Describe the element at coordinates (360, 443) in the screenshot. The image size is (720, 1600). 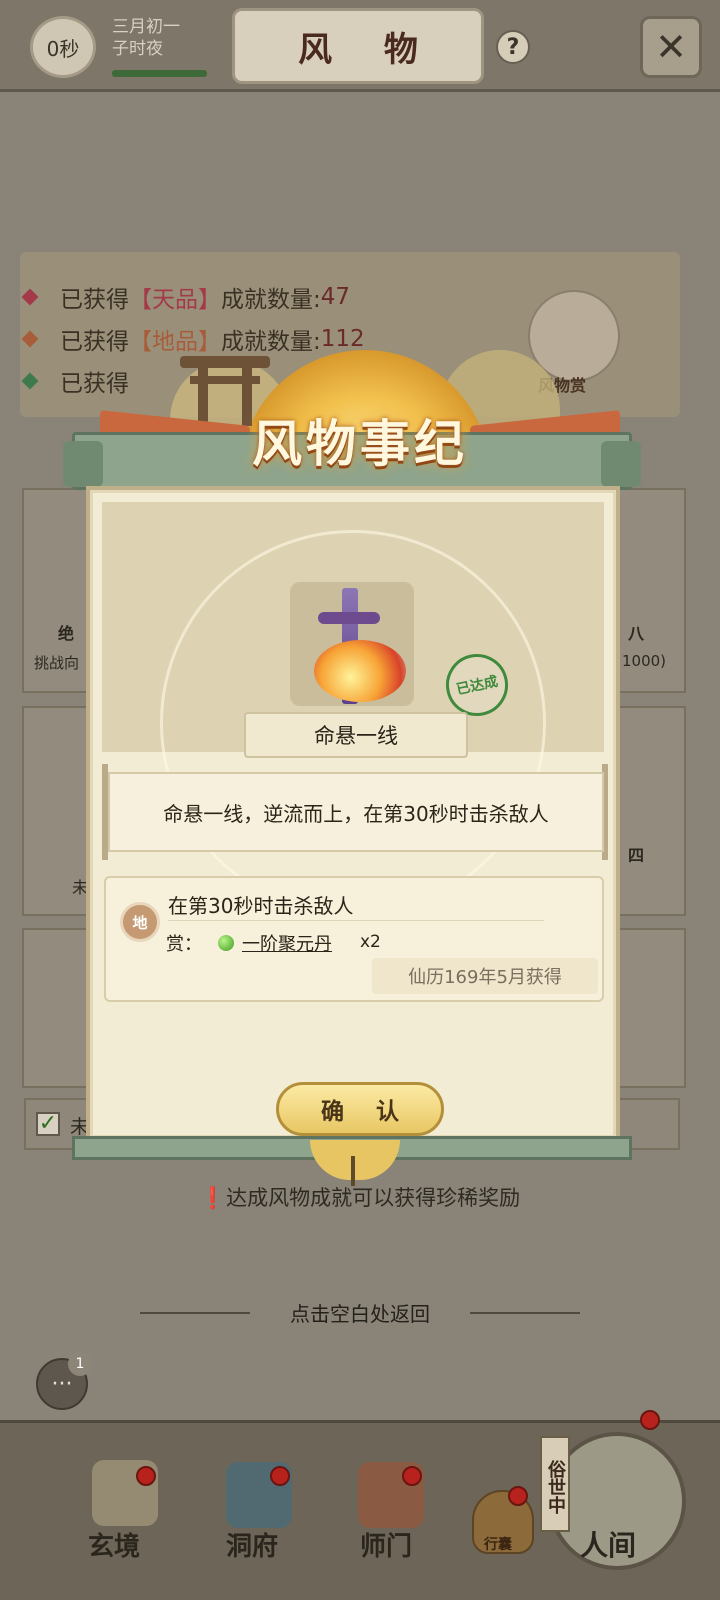
I see `modal-title: 风物事纪` at that location.